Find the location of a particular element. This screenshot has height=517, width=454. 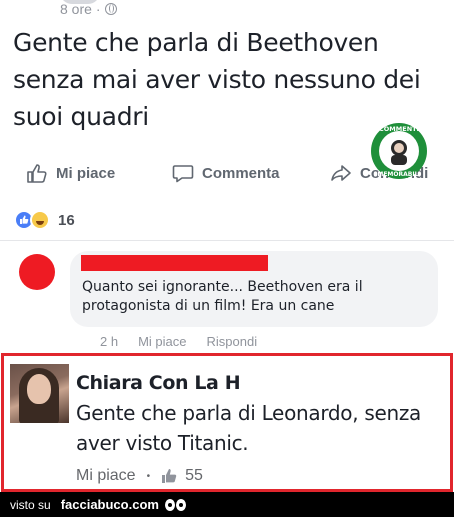

comment-time: 2 h is located at coordinates (109, 341).